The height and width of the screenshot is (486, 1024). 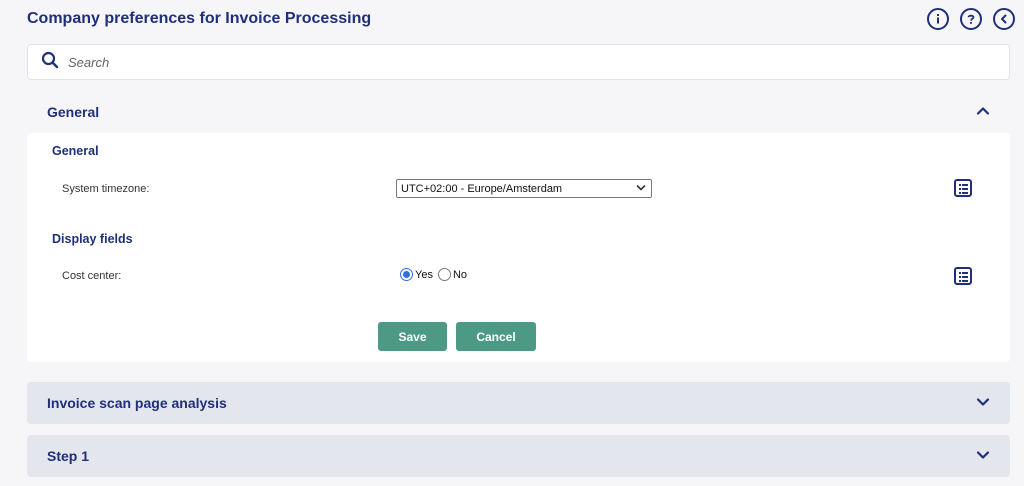 I want to click on cost-center-label: Cost center:, so click(x=92, y=276).